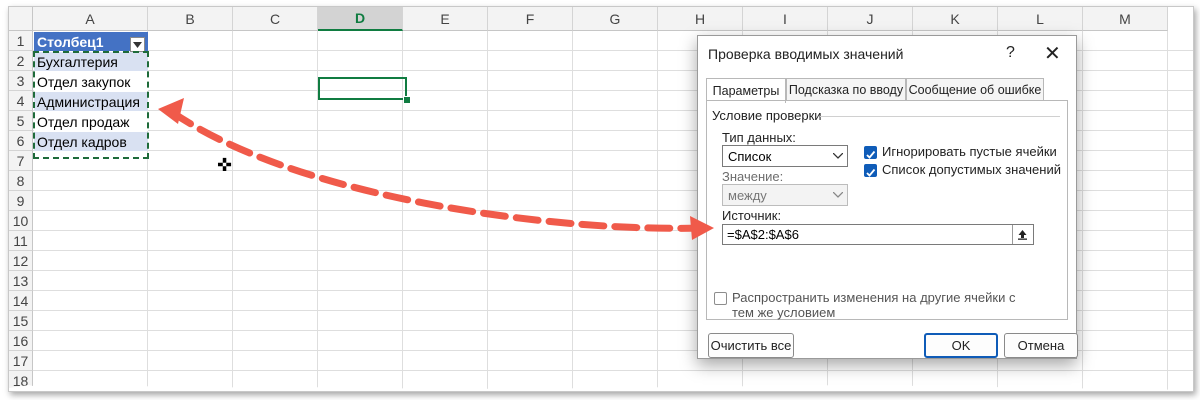 Image resolution: width=1200 pixels, height=400 pixels. What do you see at coordinates (21, 41) in the screenshot?
I see `row-header-1: 1` at bounding box center [21, 41].